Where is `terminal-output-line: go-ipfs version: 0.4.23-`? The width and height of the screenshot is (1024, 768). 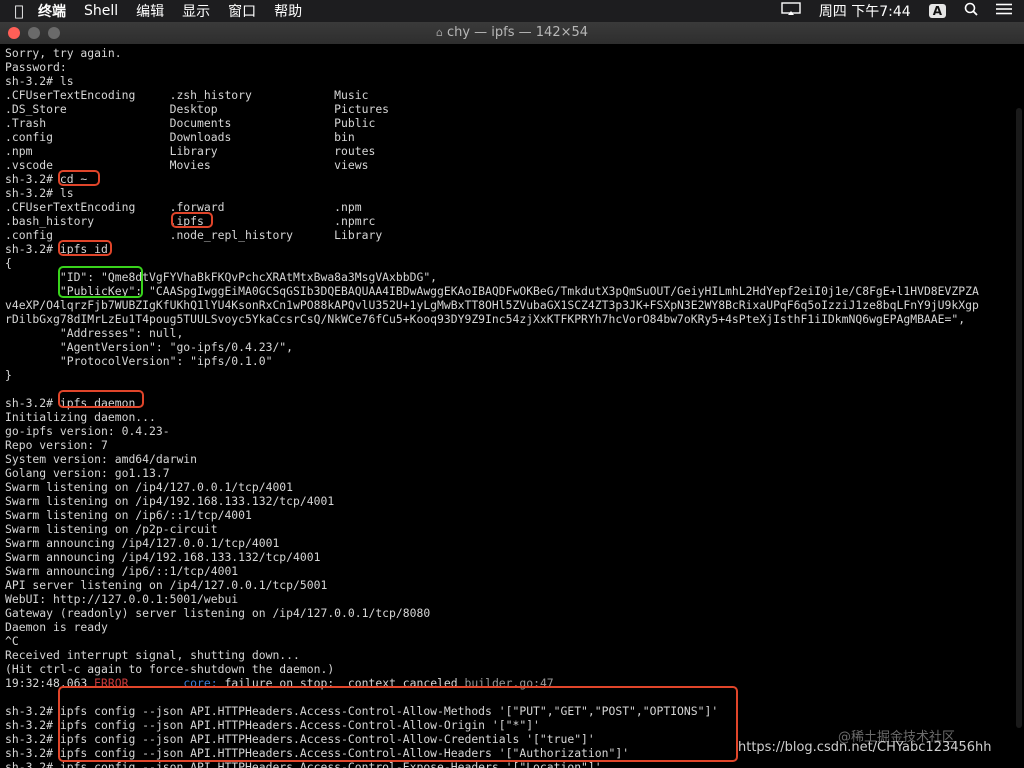
terminal-output-line: go-ipfs version: 0.4.23- is located at coordinates (87, 431).